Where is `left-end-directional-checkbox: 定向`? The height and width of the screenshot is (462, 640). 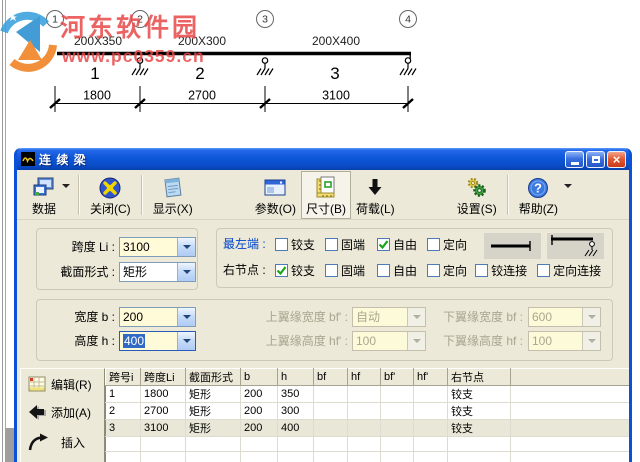 left-end-directional-checkbox: 定向 is located at coordinates (447, 244).